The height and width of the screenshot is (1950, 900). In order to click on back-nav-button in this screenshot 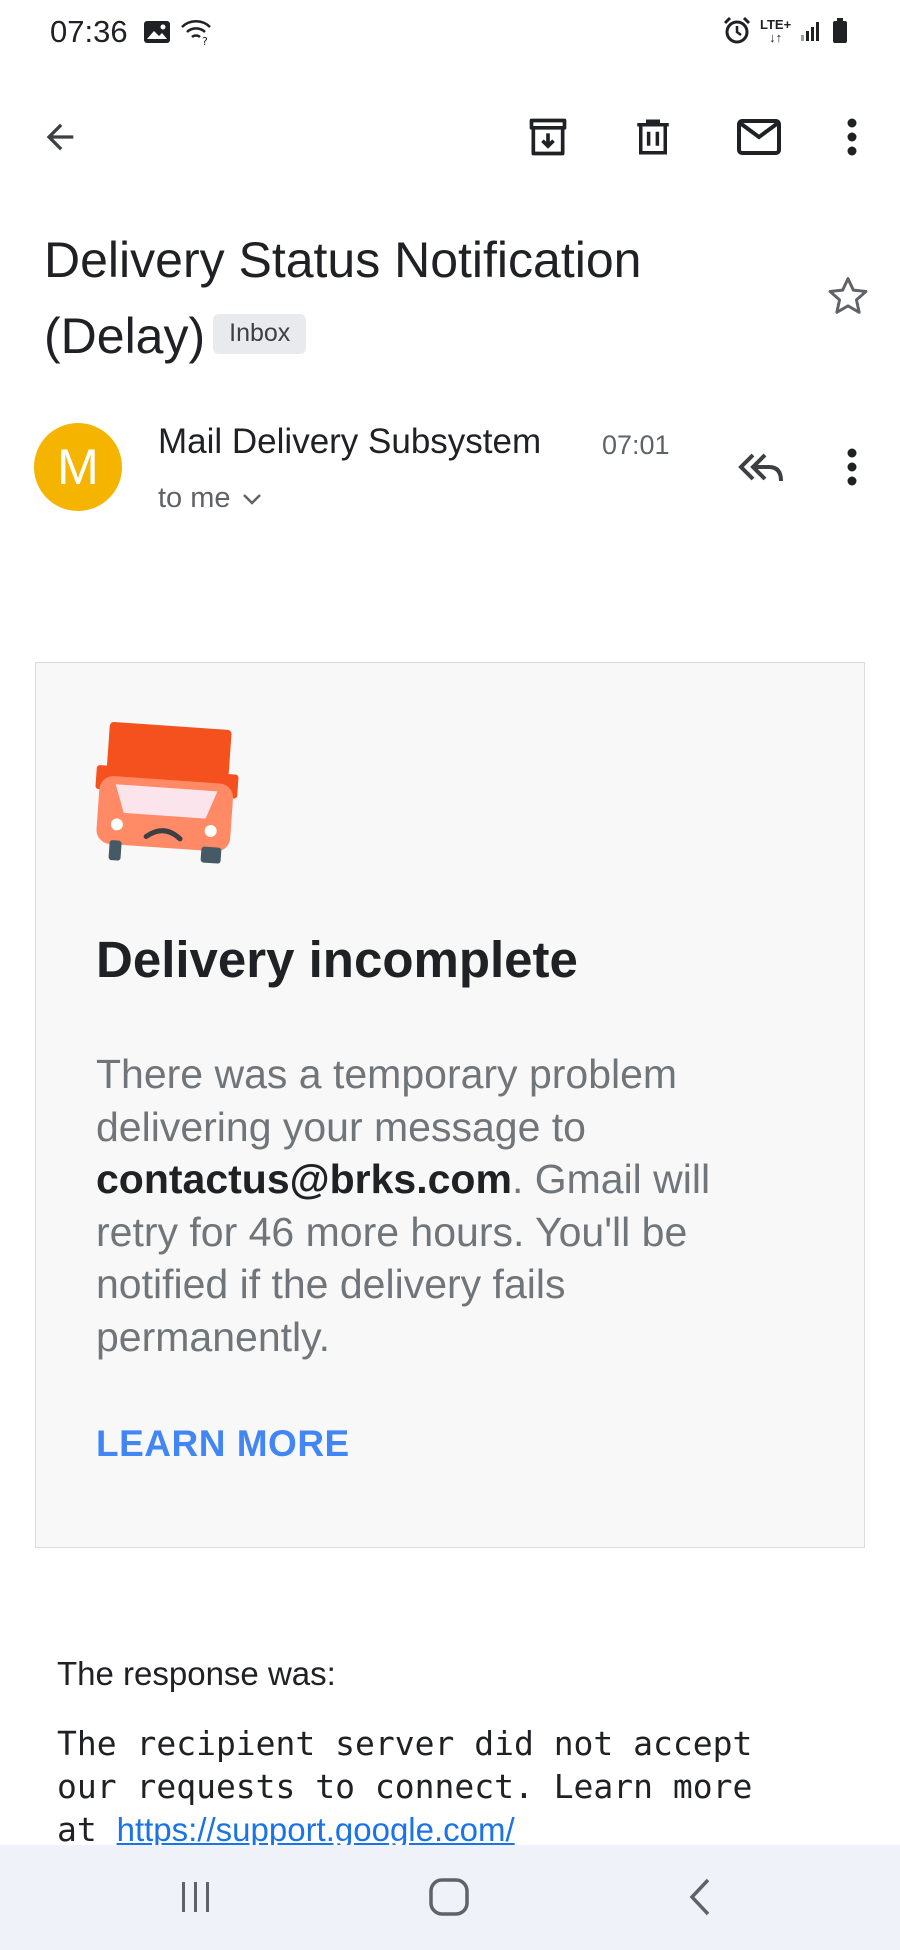, I will do `click(701, 1897)`.